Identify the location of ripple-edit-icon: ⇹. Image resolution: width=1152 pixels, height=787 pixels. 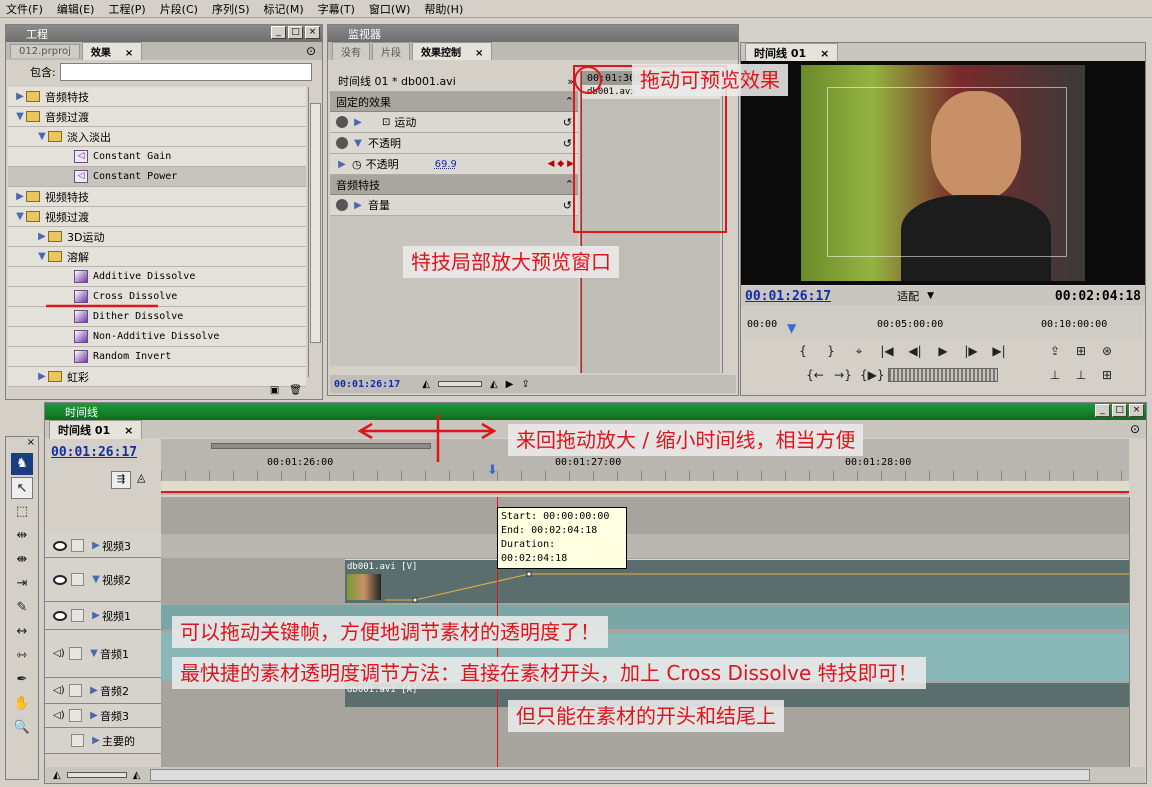
(22, 536).